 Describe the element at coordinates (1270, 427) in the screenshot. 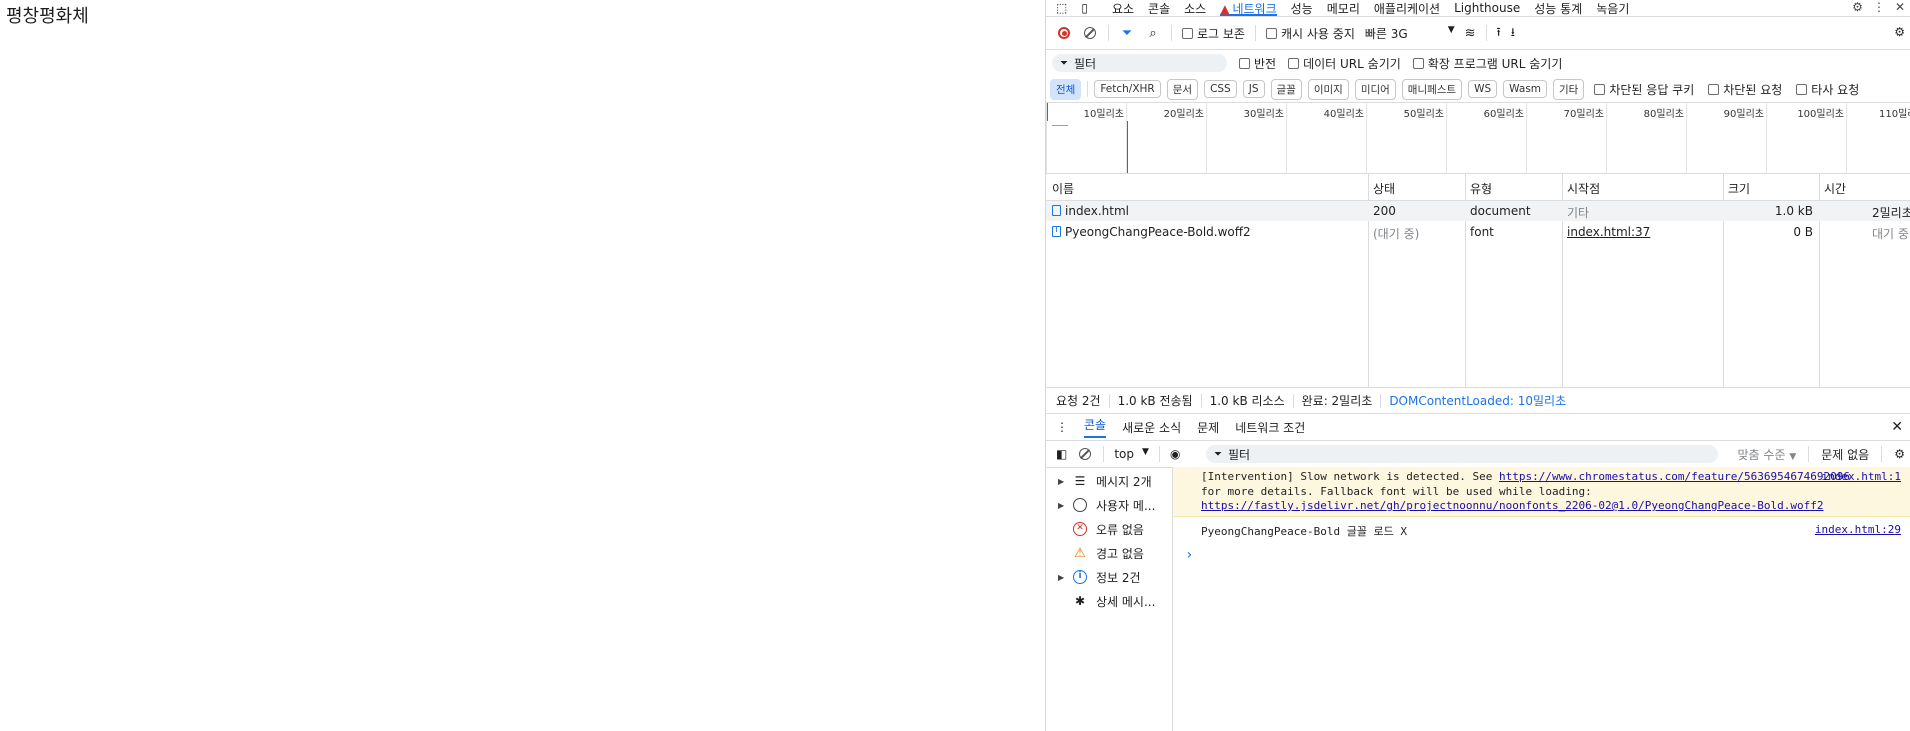

I see `drawer-tab-network-conditions: 네트워크 조건` at that location.